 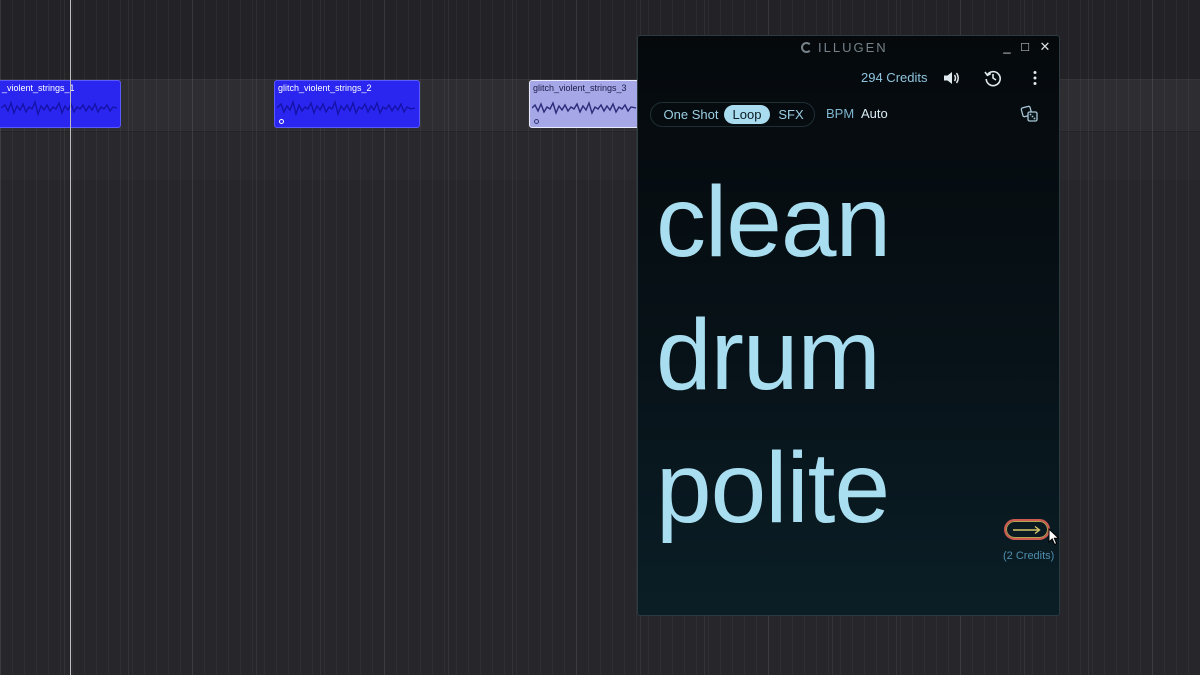 I want to click on more-options-button, so click(x=1035, y=78).